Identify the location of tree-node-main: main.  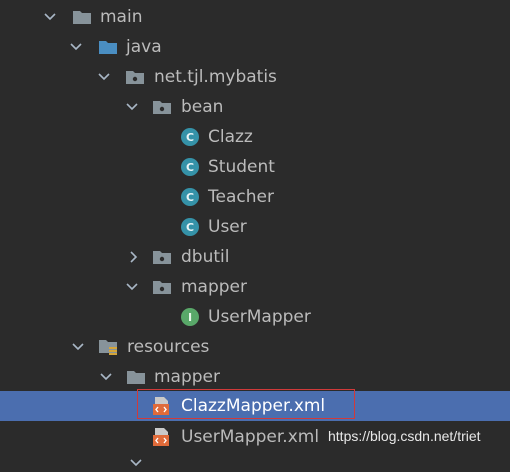
(255, 17).